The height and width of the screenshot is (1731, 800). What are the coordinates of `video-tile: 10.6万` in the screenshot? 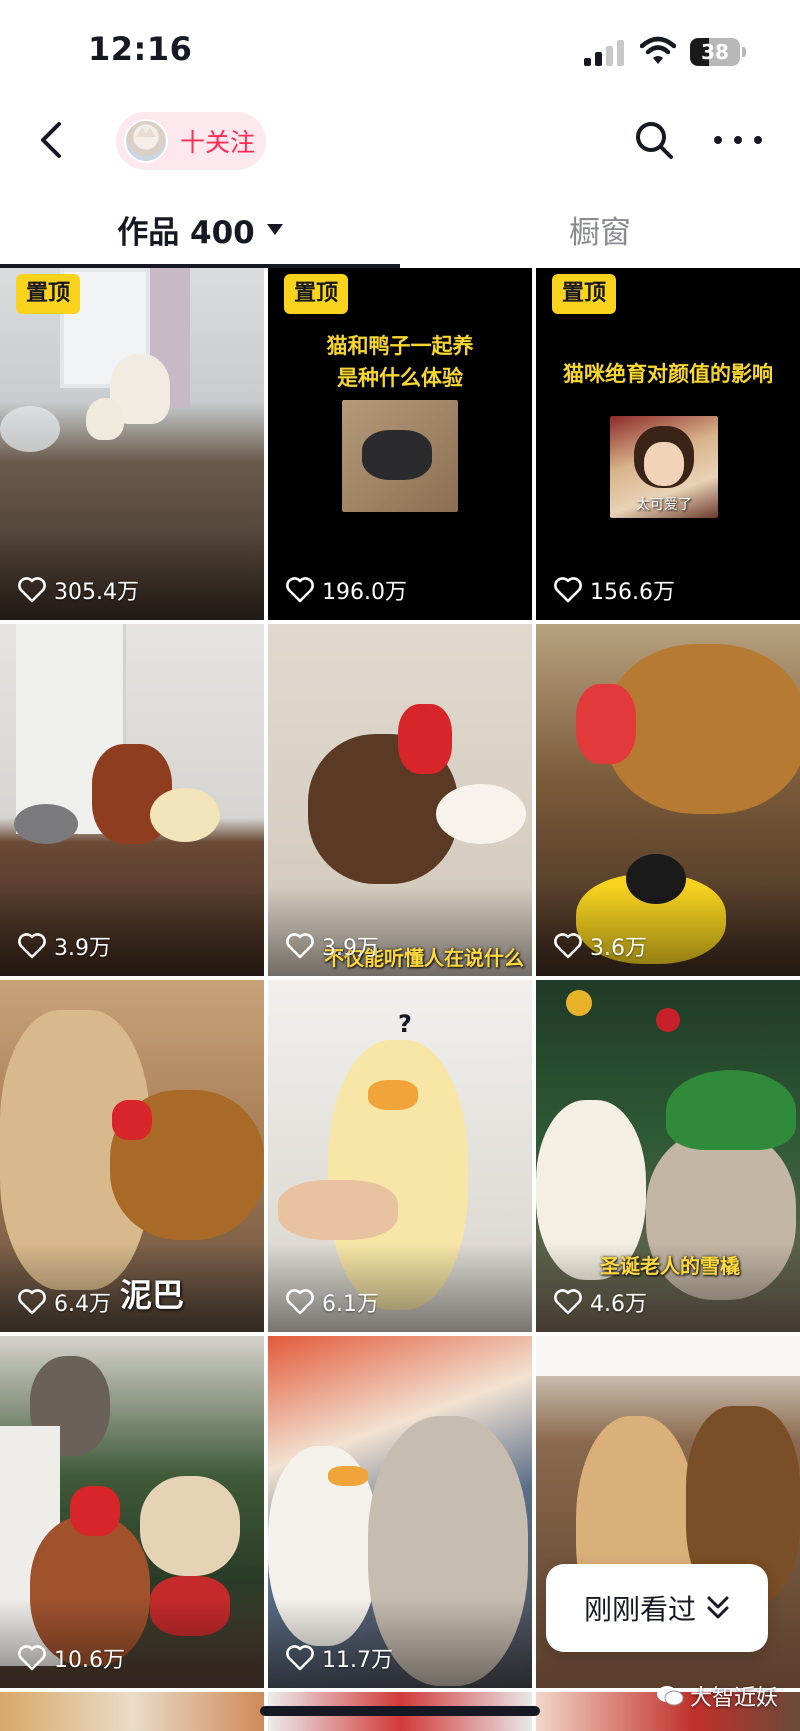 It's located at (132, 1512).